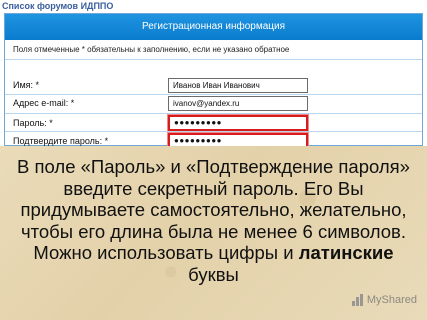  What do you see at coordinates (57, 6) in the screenshot?
I see `breadcrumb-forum-list: Список форумов ИДППО` at bounding box center [57, 6].